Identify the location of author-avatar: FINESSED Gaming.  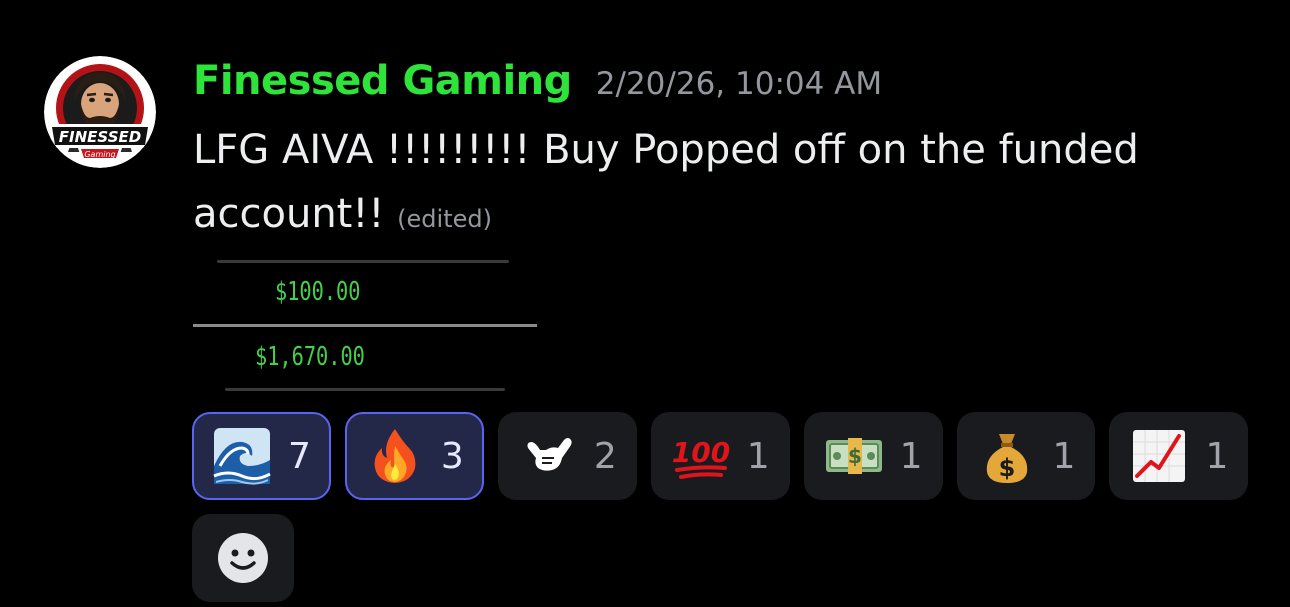
(100, 112).